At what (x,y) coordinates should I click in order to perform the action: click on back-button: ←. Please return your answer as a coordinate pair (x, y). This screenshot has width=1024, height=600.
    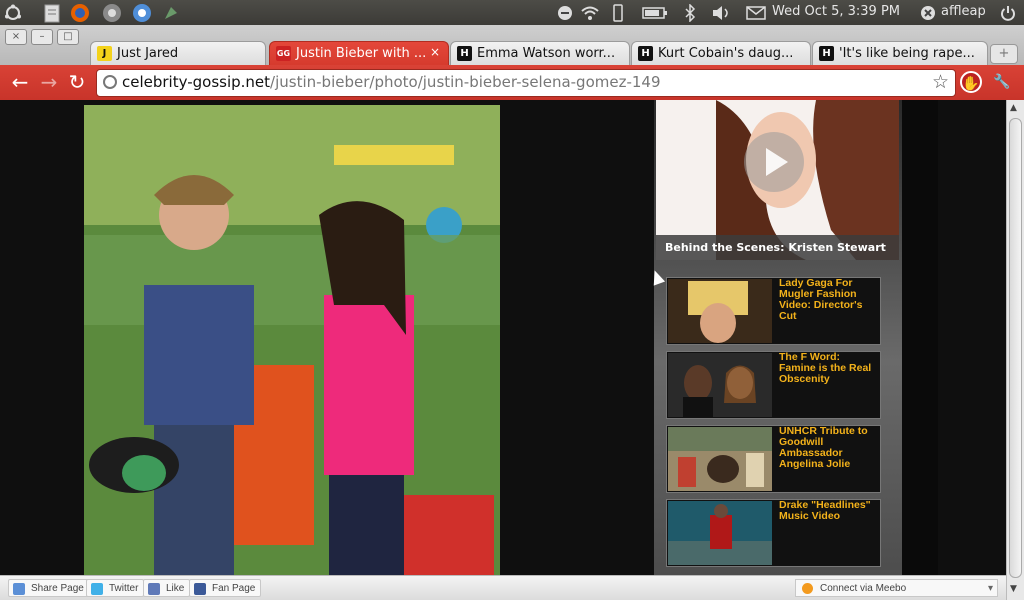
    Looking at the image, I should click on (20, 82).